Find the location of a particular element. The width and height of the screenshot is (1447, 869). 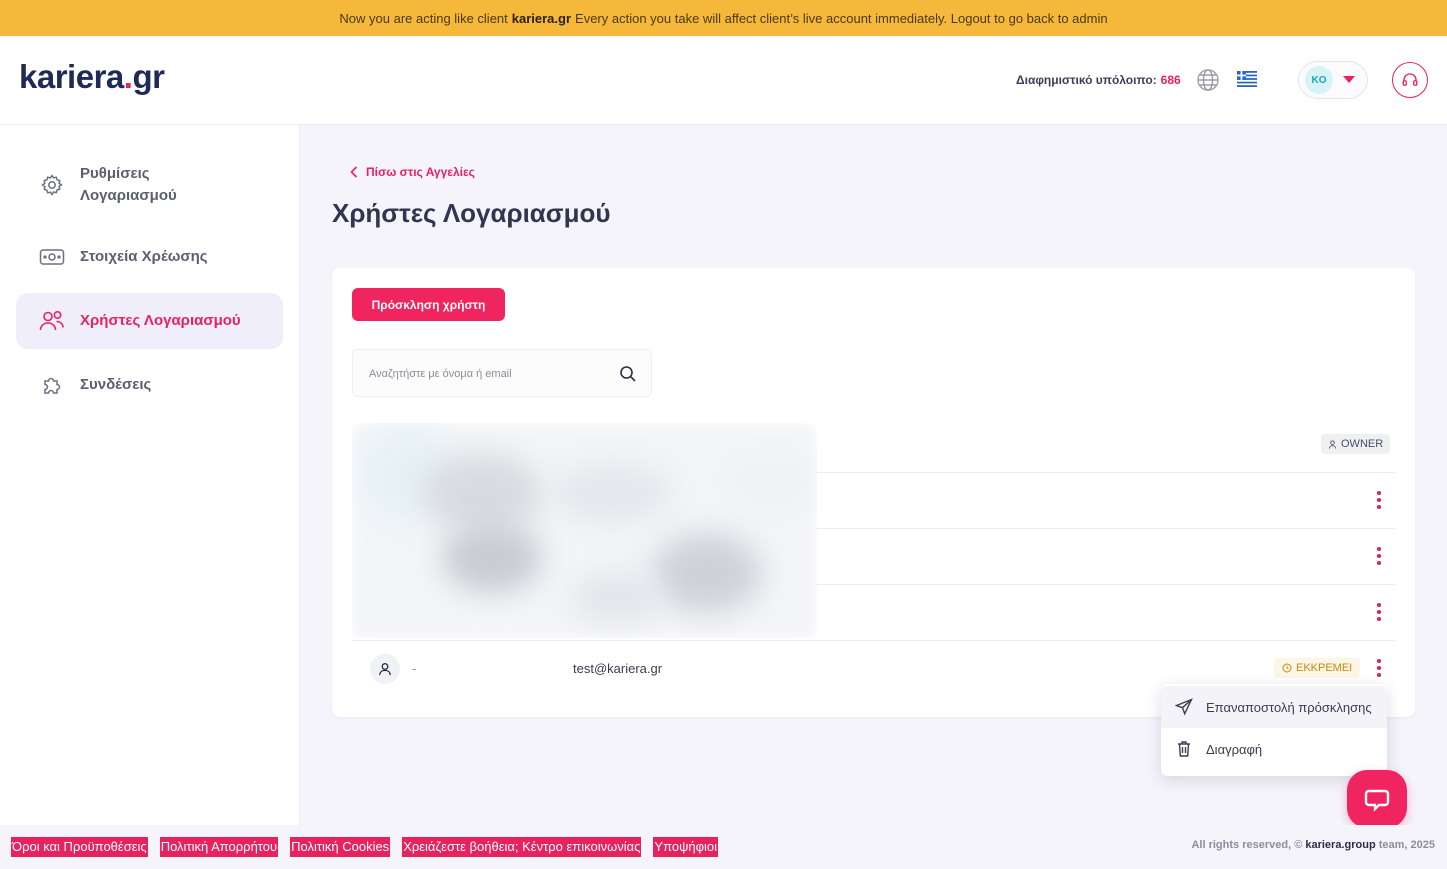

footer-link-terms: Όροι και Προϋποθέσεις is located at coordinates (79, 847).